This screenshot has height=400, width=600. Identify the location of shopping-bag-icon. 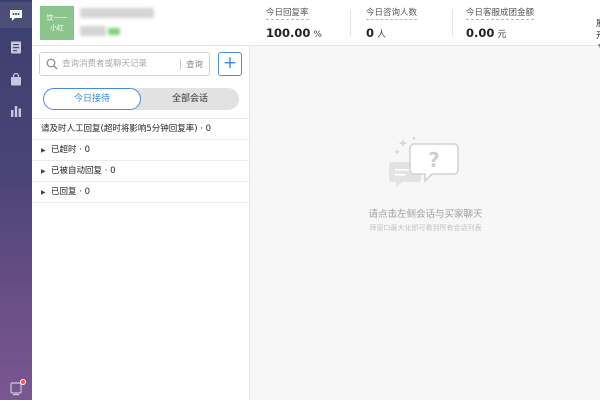
(16, 78).